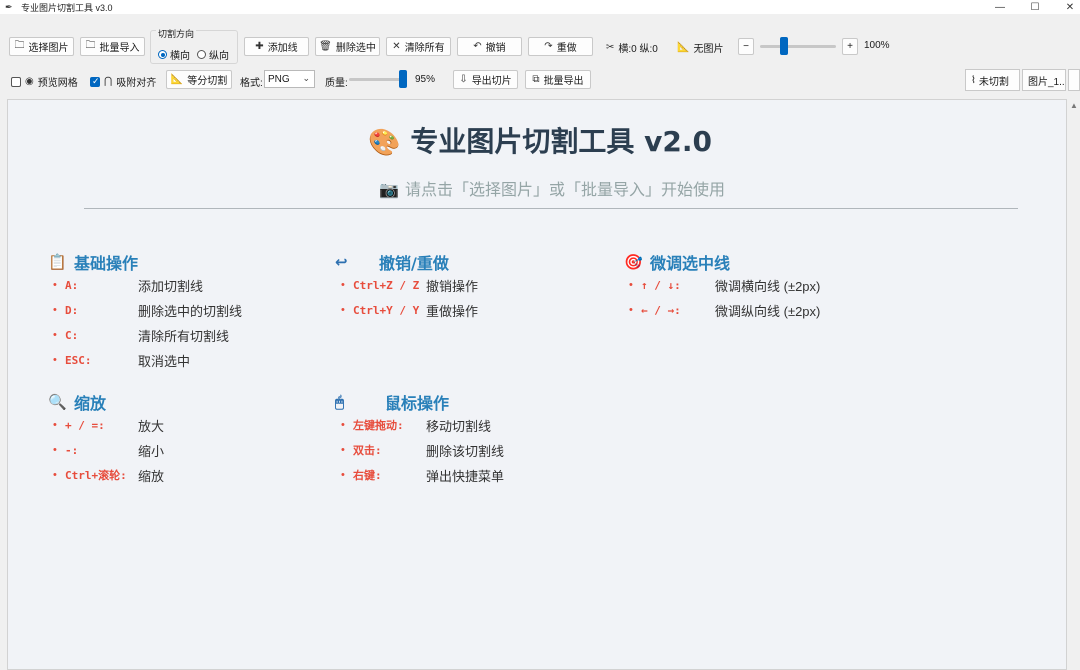 The height and width of the screenshot is (670, 1080). What do you see at coordinates (1000, 7) in the screenshot?
I see `minimize-icon: —` at bounding box center [1000, 7].